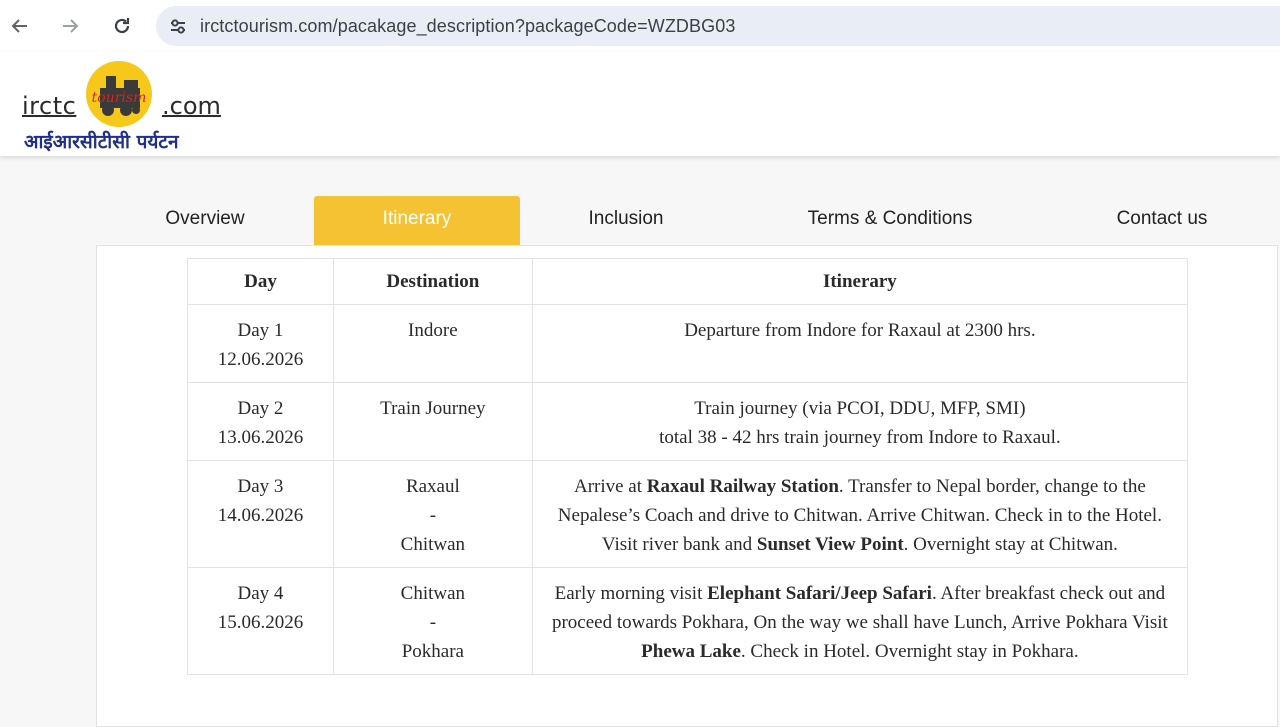 This screenshot has width=1280, height=727. Describe the element at coordinates (626, 221) in the screenshot. I see `tab-inclusion: Inclusion` at that location.